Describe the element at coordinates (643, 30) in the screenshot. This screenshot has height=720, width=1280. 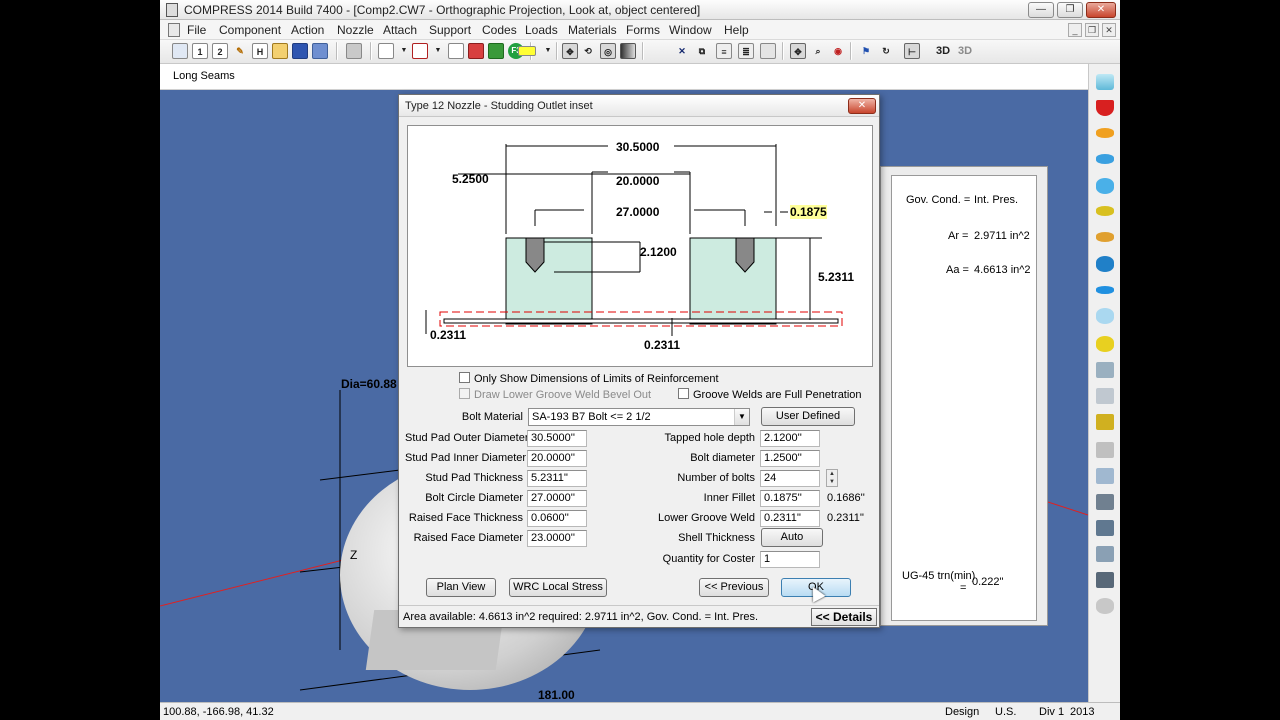
I see `menu-forms: Forms` at that location.